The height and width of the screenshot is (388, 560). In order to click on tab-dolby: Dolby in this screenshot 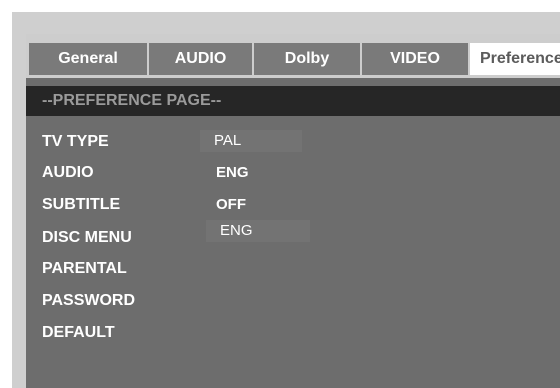, I will do `click(307, 59)`.